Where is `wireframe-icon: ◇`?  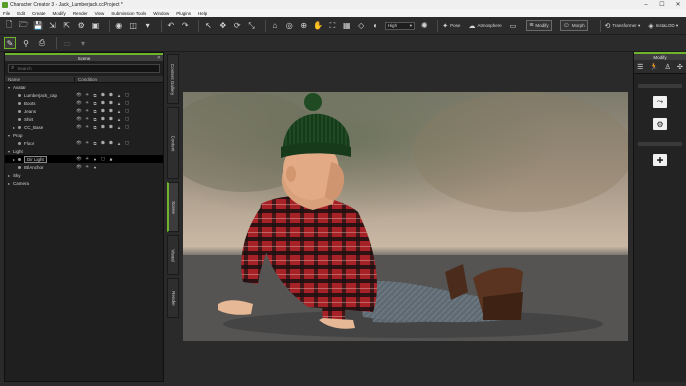 wireframe-icon: ◇ is located at coordinates (361, 26).